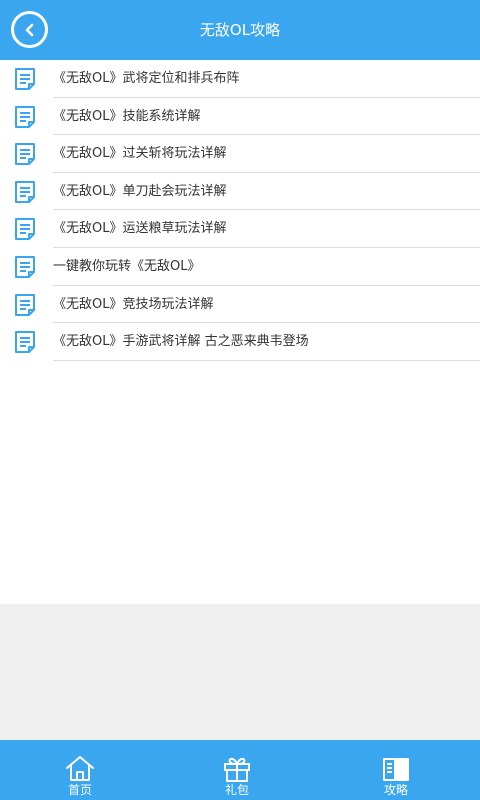 Image resolution: width=480 pixels, height=800 pixels. What do you see at coordinates (127, 266) in the screenshot?
I see `list-item-title: 一键教你玩转《无敌OL》` at bounding box center [127, 266].